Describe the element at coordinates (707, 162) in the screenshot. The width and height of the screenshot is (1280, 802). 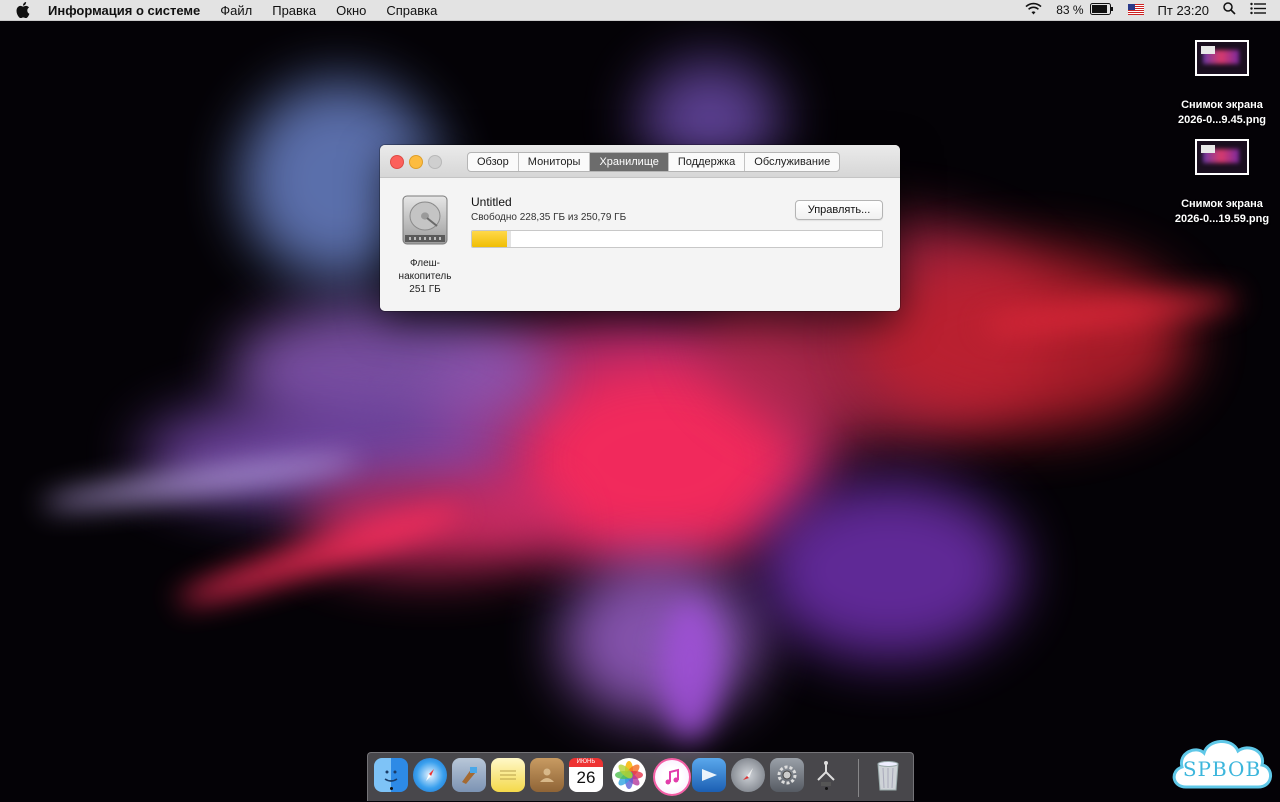
I see `tab-support: Поддержка` at that location.